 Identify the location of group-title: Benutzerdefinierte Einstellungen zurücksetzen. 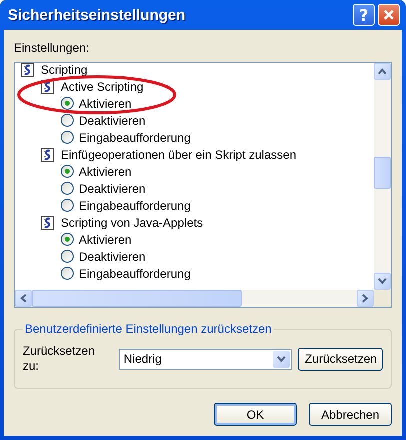
(148, 329).